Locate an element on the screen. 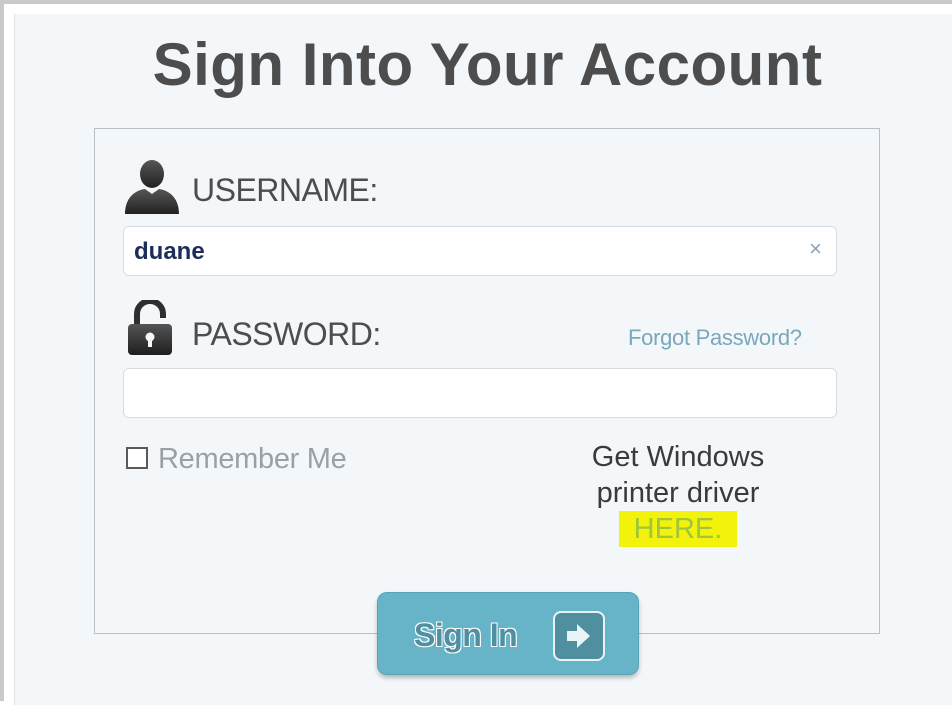 Image resolution: width=952 pixels, height=705 pixels. printer-driver-note: Get Windows printer driver HERE. is located at coordinates (678, 493).